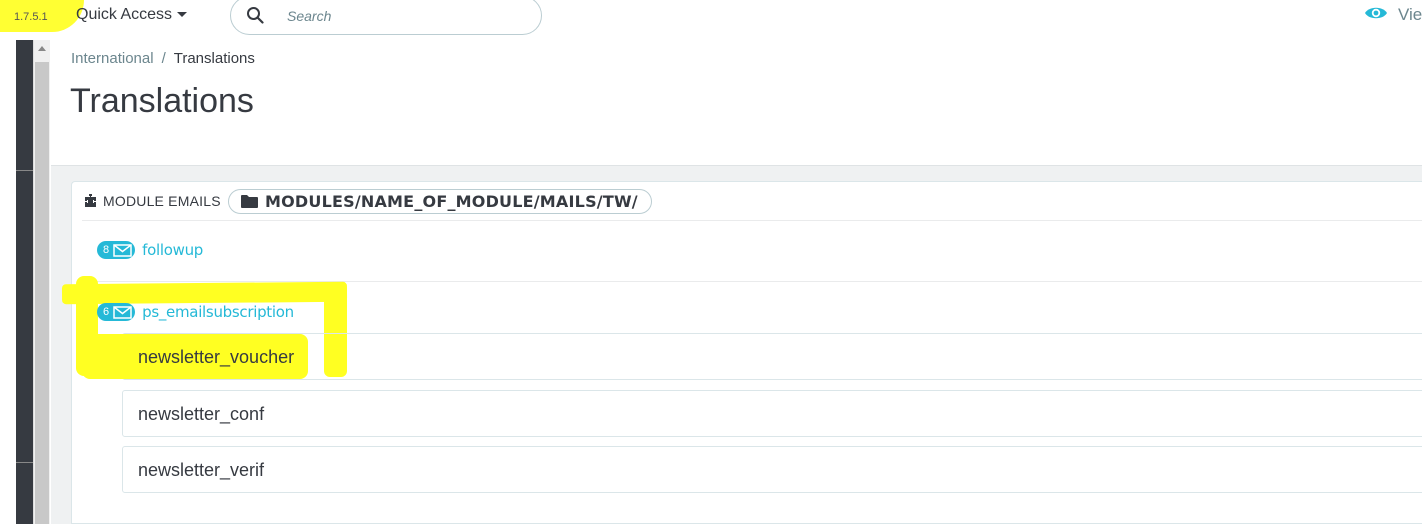 The image size is (1422, 524). I want to click on email-template-name: newsletter_conf, so click(201, 414).